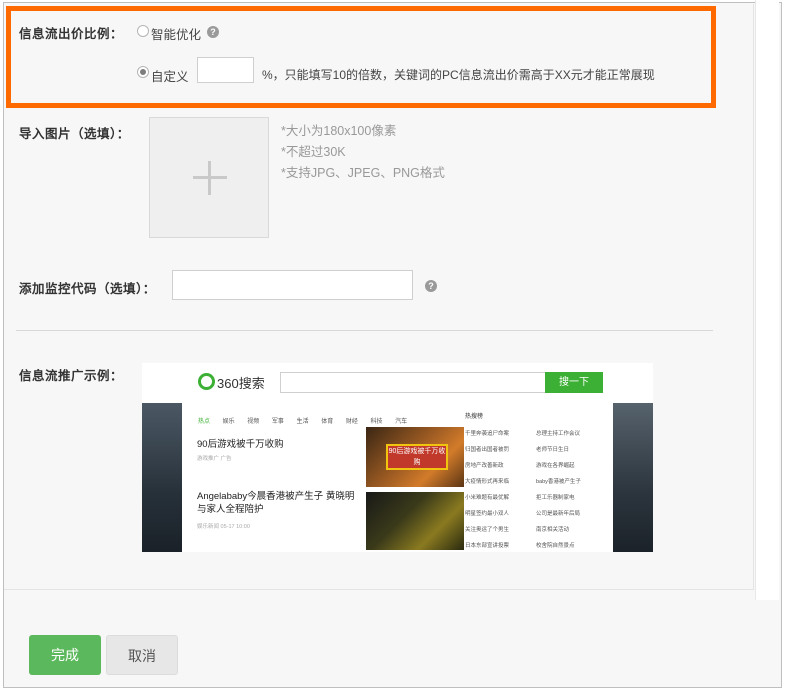 The width and height of the screenshot is (785, 690). What do you see at coordinates (142, 655) in the screenshot?
I see `cancel-button: 取消` at bounding box center [142, 655].